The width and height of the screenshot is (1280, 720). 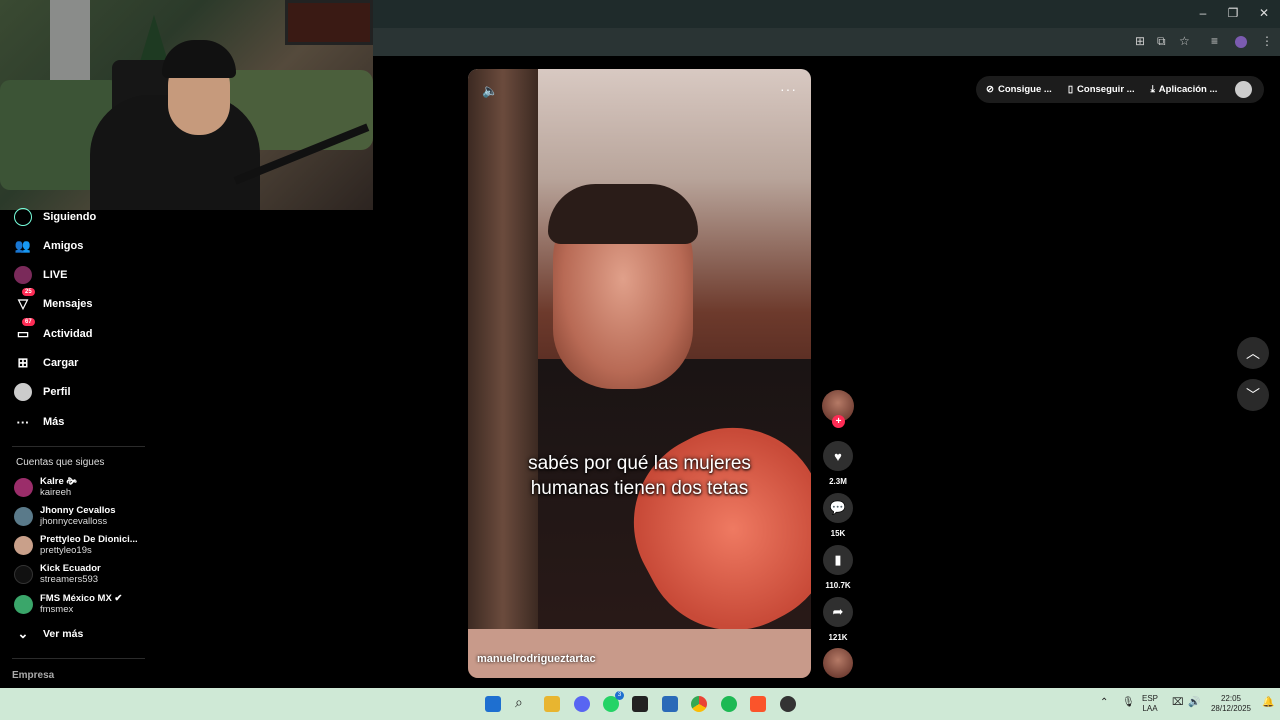 I want to click on chrome-icon, so click(x=699, y=704).